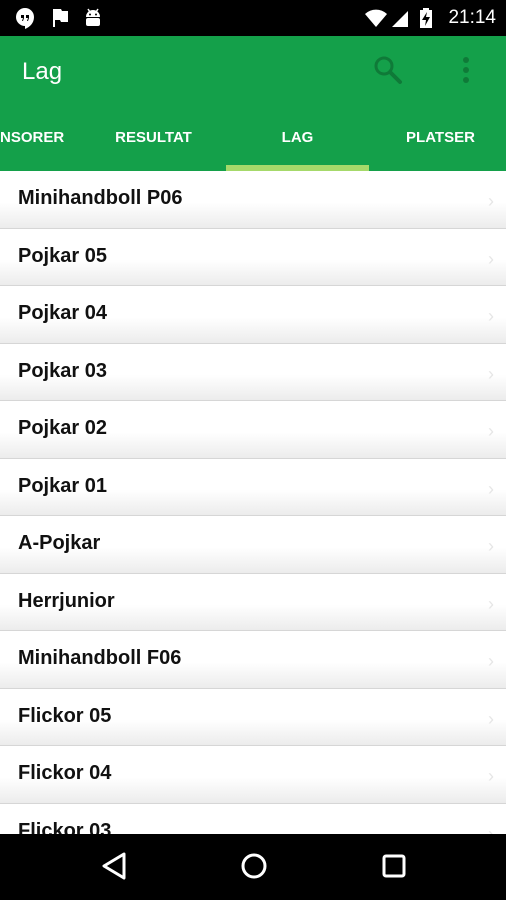 The width and height of the screenshot is (506, 900). I want to click on search-icon, so click(388, 72).